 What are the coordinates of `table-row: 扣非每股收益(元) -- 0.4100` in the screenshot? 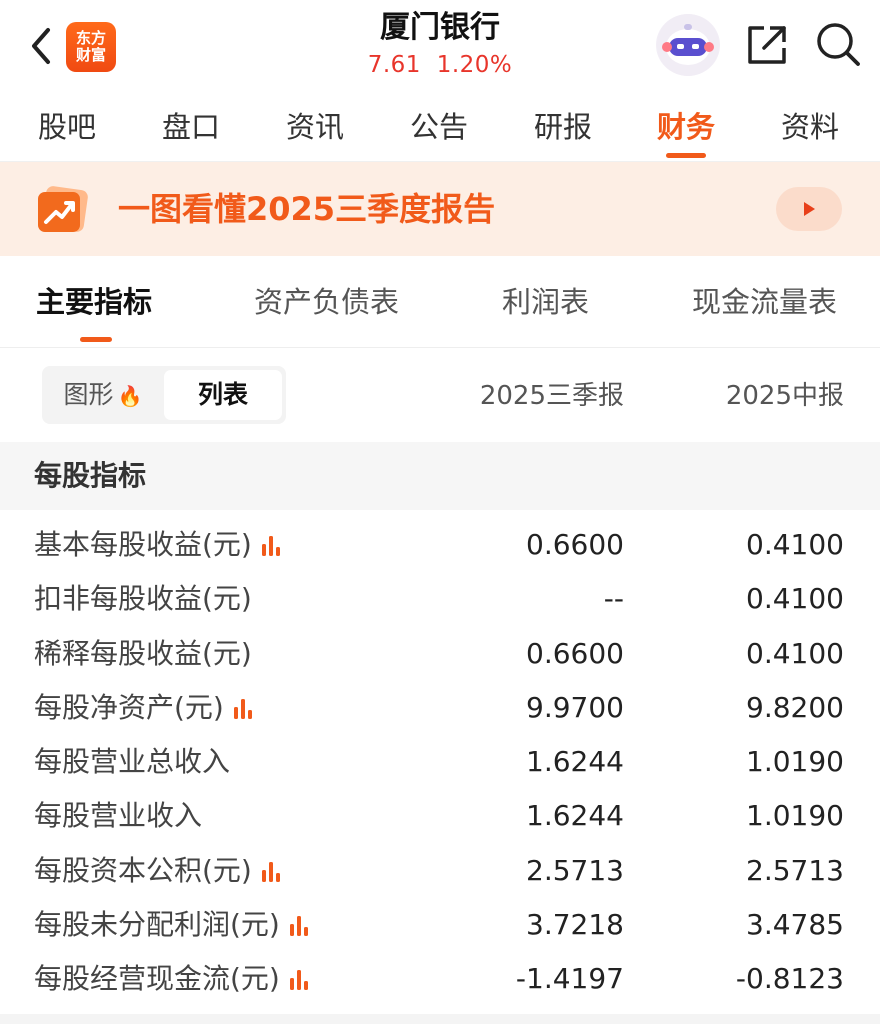 It's located at (440, 599).